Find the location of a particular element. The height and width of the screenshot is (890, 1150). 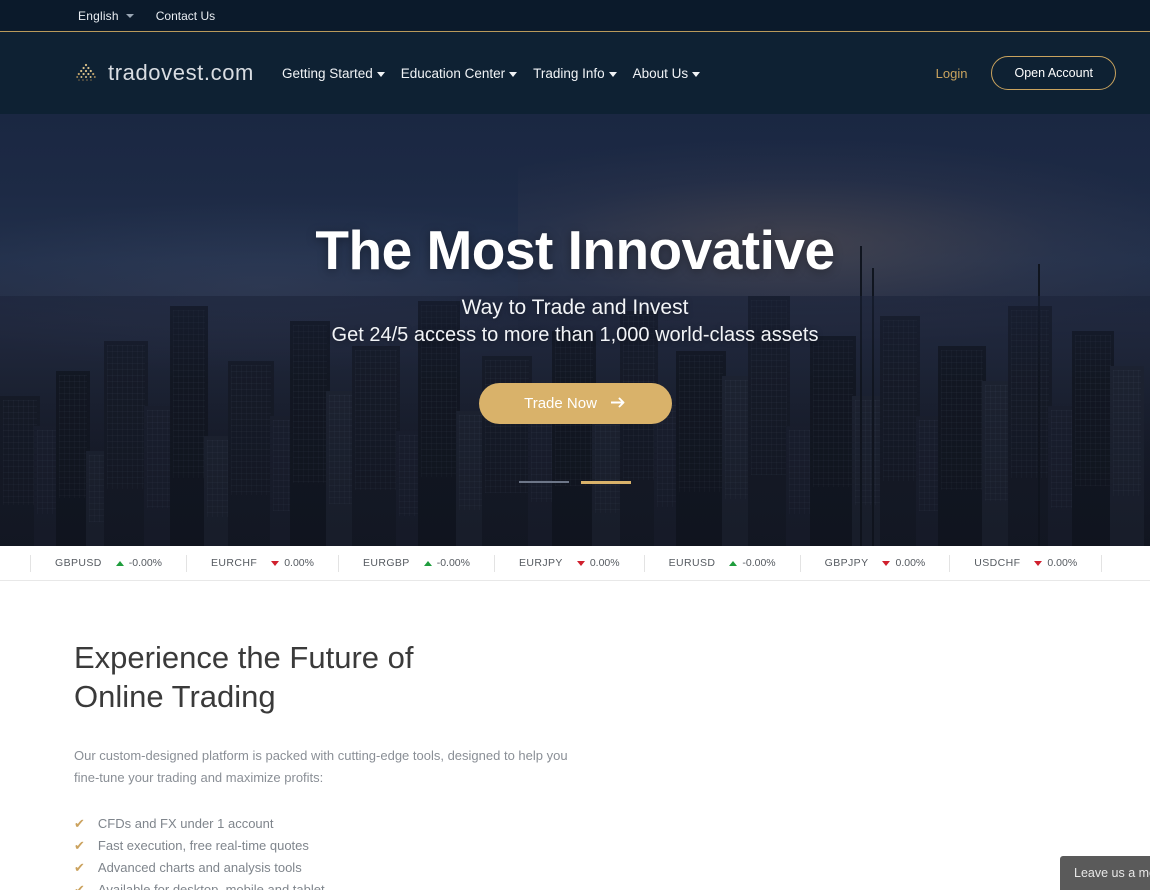

ticker-symbol: EURGBP is located at coordinates (386, 563).